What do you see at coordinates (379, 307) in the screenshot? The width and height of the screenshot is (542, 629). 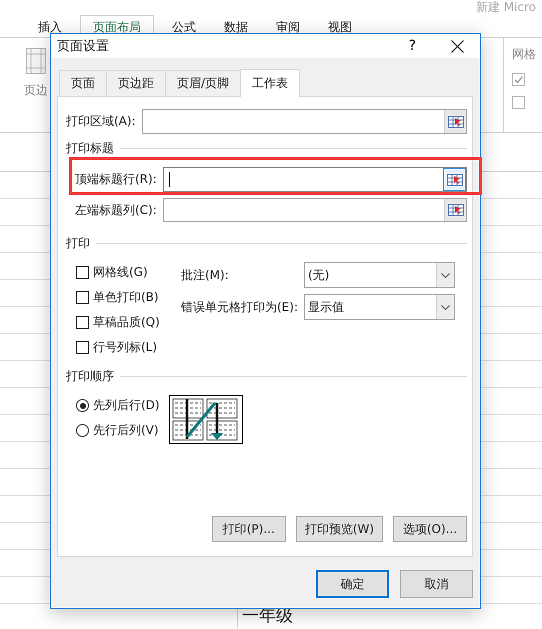 I see `dropdown: 显示值` at bounding box center [379, 307].